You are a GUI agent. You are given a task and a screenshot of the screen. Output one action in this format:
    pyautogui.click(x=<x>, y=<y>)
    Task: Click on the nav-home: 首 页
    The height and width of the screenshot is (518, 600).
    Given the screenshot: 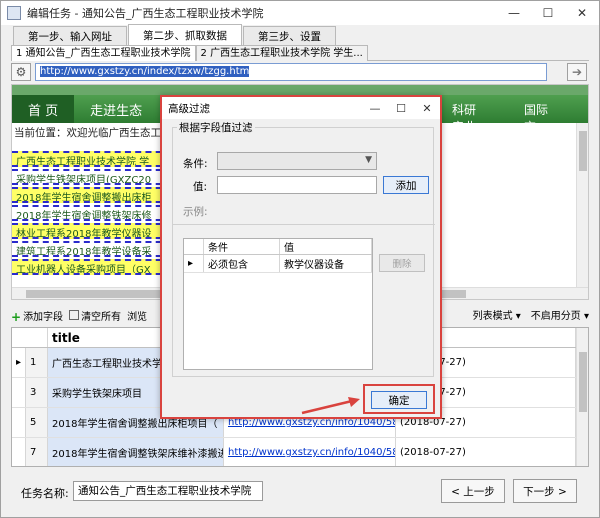 What is the action you would take?
    pyautogui.click(x=43, y=109)
    